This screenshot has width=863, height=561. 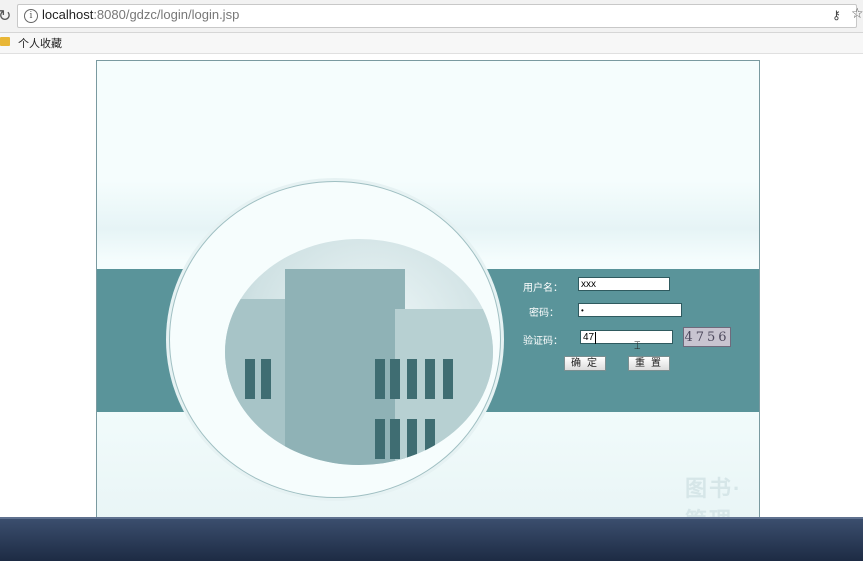 I want to click on bookmarks-bar: 个人收藏, so click(x=431, y=43).